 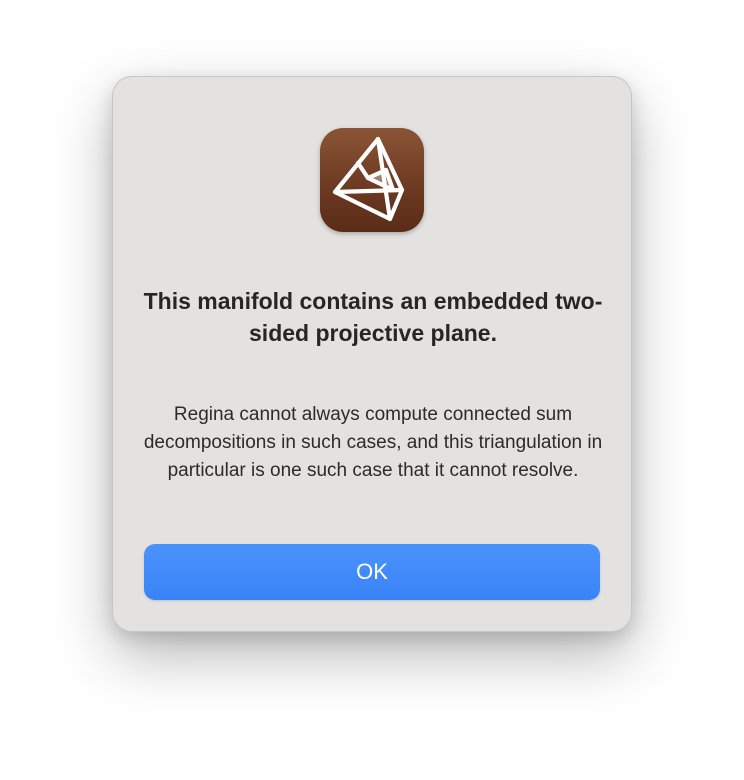 I want to click on tetrahedron-icon, so click(x=368, y=179).